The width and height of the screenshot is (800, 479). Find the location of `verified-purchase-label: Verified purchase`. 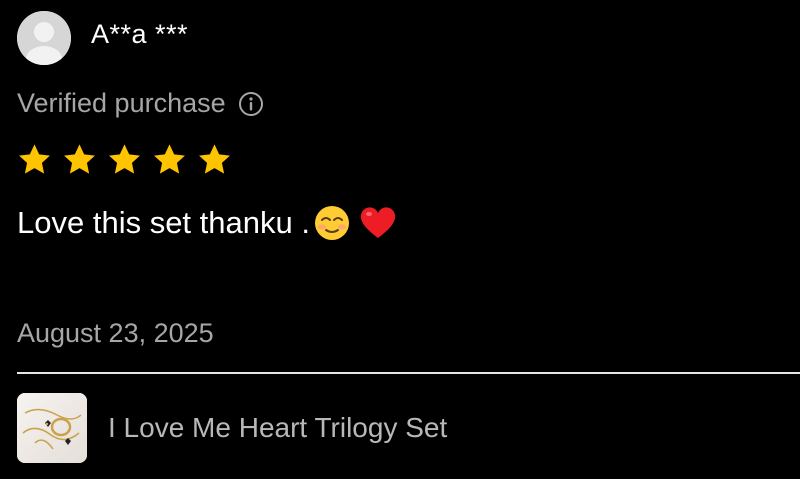

verified-purchase-label: Verified purchase is located at coordinates (121, 103).